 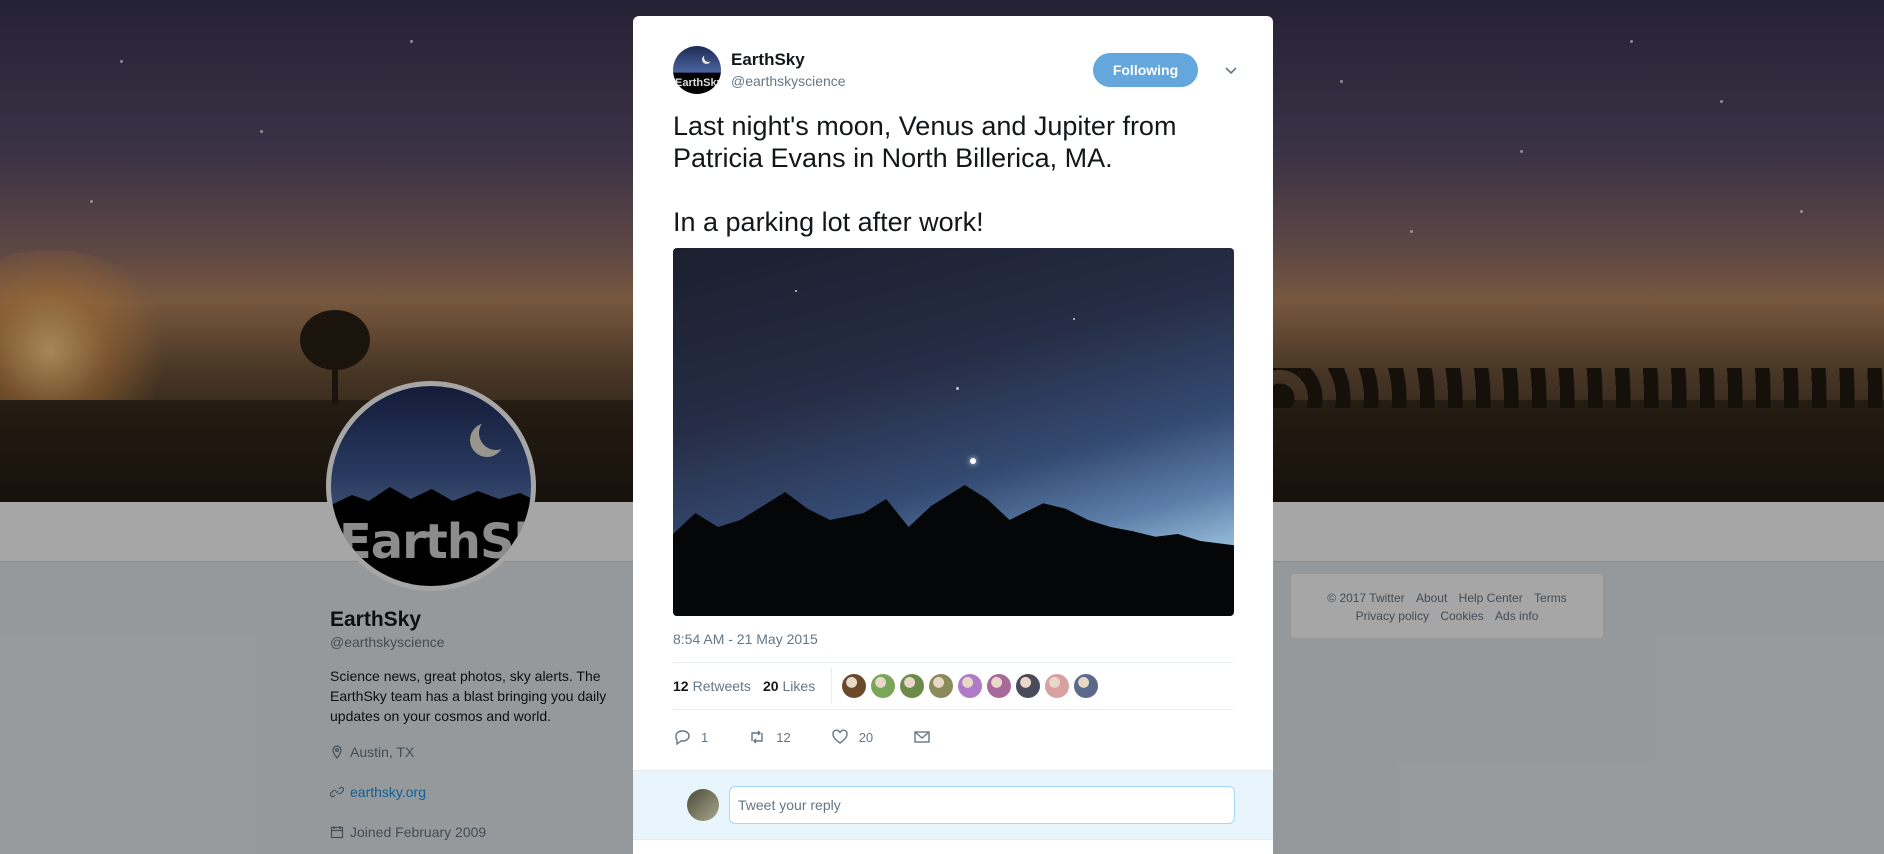 What do you see at coordinates (703, 805) in the screenshot?
I see `current-user-avatar` at bounding box center [703, 805].